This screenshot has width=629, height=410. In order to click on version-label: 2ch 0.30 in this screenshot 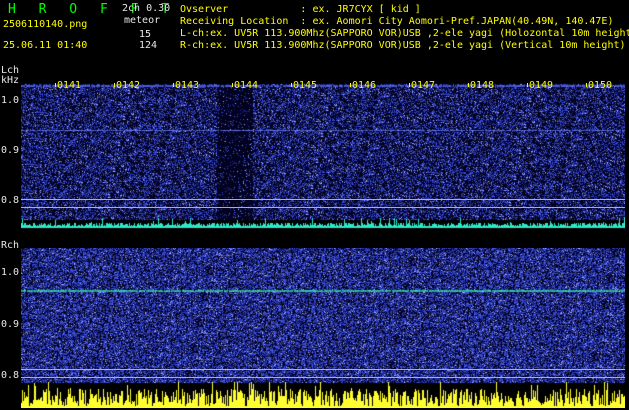, I will do `click(146, 8)`.